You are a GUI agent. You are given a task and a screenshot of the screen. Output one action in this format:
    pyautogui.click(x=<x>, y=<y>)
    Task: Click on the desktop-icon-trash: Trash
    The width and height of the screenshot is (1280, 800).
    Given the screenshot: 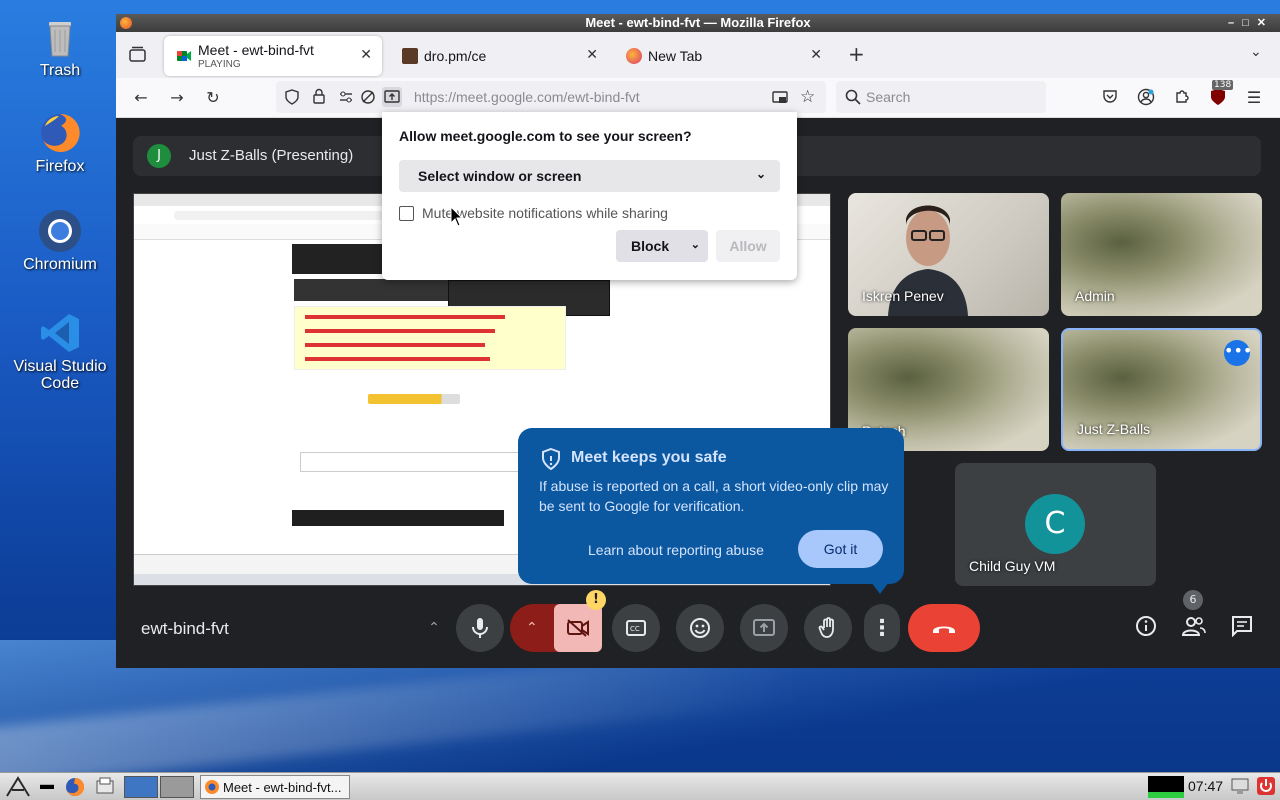 What is the action you would take?
    pyautogui.click(x=60, y=47)
    